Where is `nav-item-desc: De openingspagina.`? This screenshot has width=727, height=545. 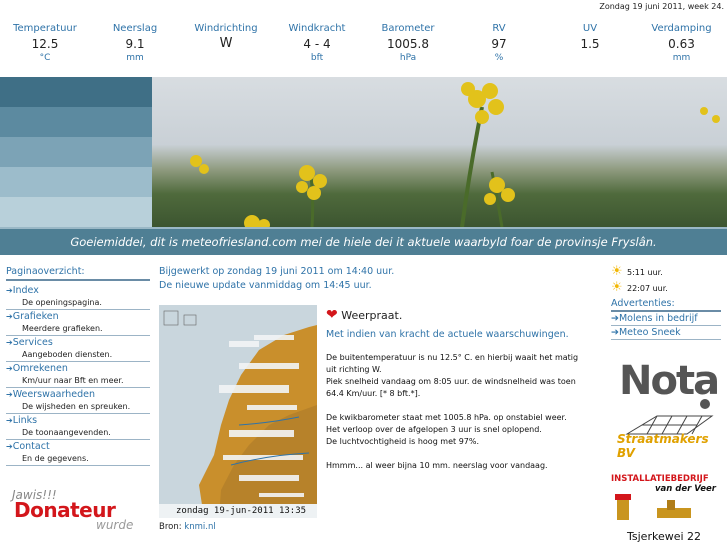 nav-item-desc: De openingspagina. is located at coordinates (62, 302).